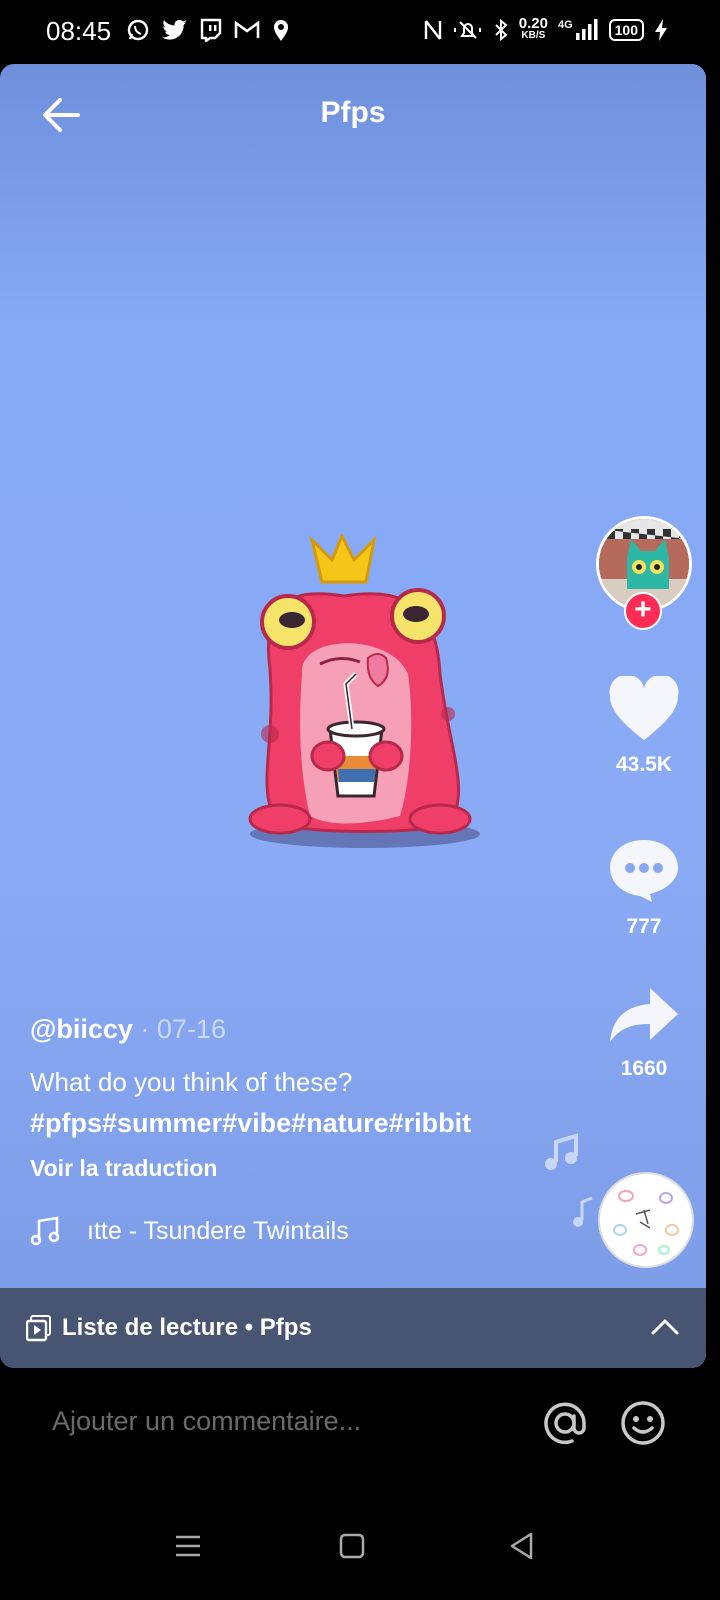 Image resolution: width=720 pixels, height=1600 pixels. What do you see at coordinates (45, 1231) in the screenshot?
I see `music-note-icon` at bounding box center [45, 1231].